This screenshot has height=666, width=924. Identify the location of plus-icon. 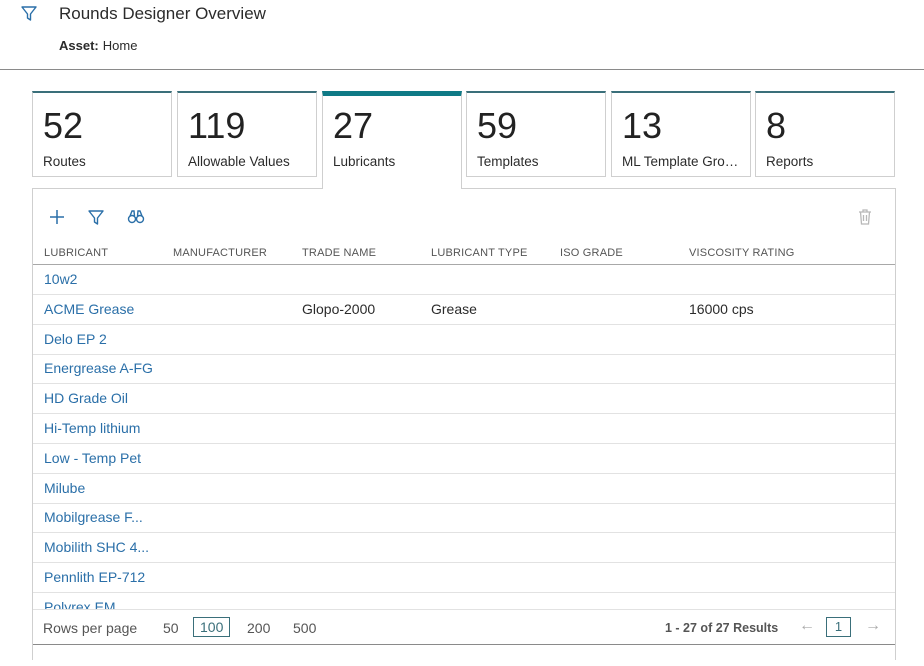
(57, 217).